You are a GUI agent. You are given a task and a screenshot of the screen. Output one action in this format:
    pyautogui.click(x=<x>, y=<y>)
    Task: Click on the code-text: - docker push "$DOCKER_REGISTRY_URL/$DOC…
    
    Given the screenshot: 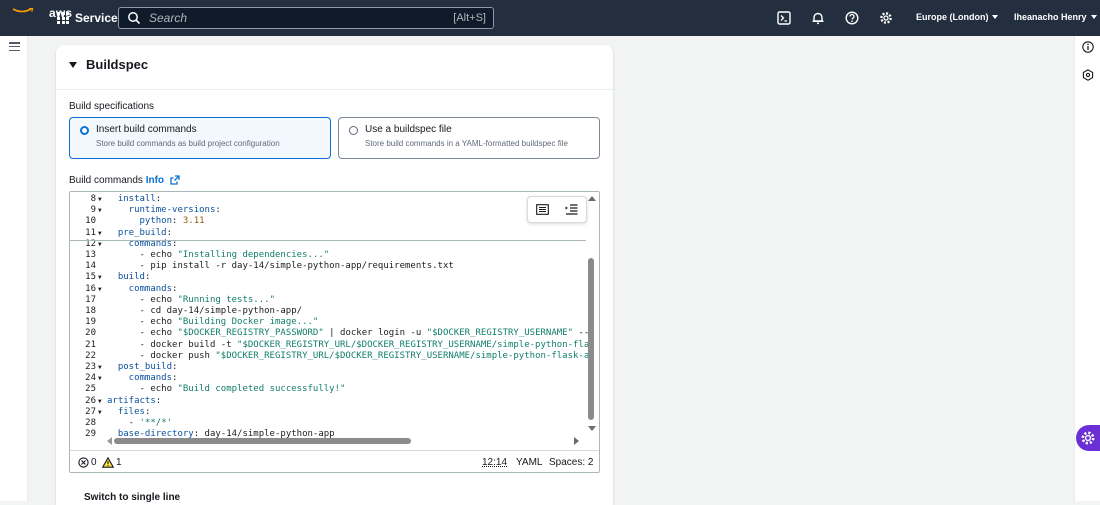 What is the action you would take?
    pyautogui.click(x=349, y=355)
    